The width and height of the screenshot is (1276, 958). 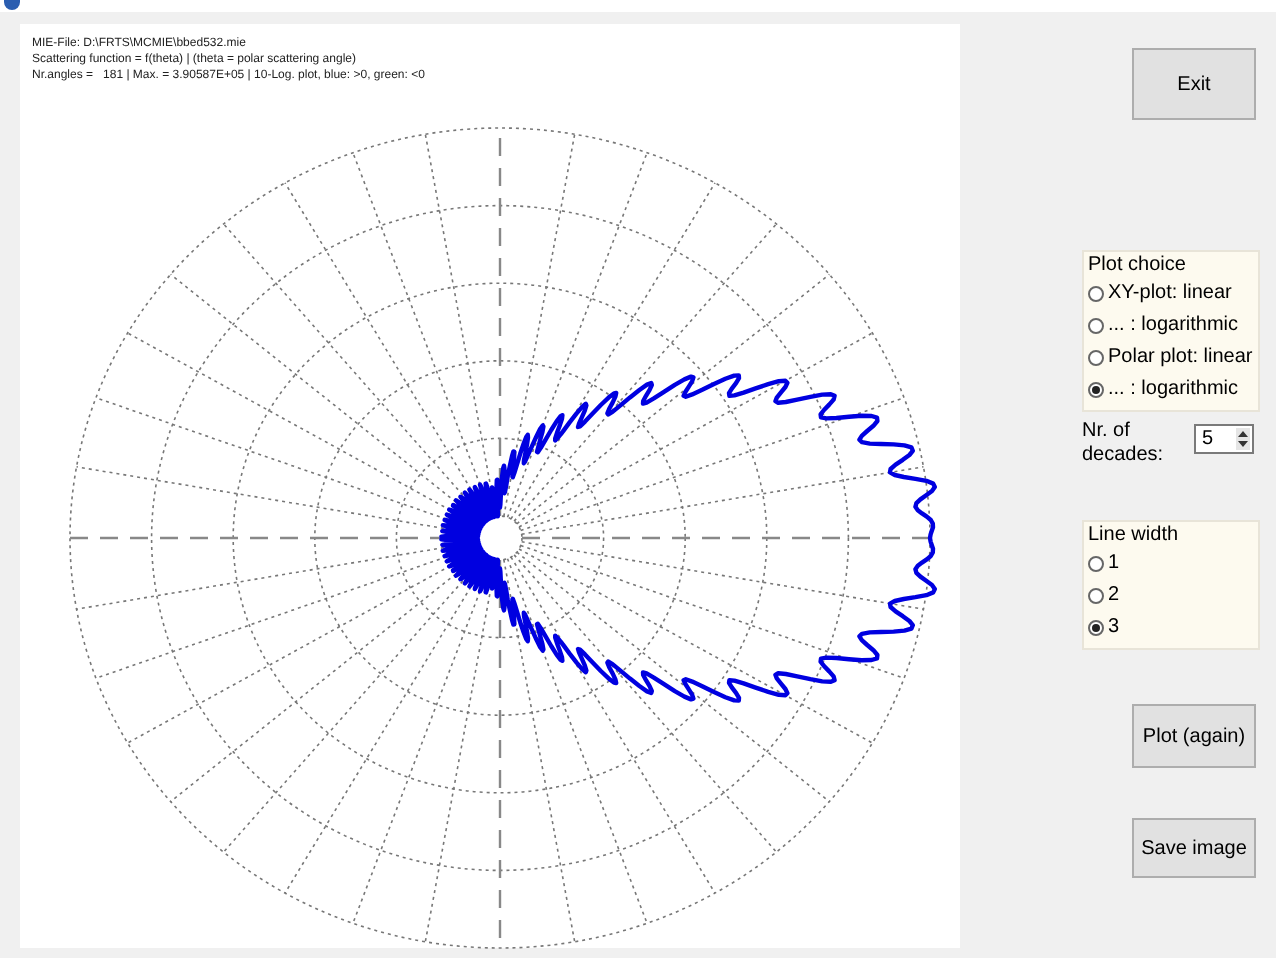 I want to click on radio-option: 2, so click(x=1171, y=596).